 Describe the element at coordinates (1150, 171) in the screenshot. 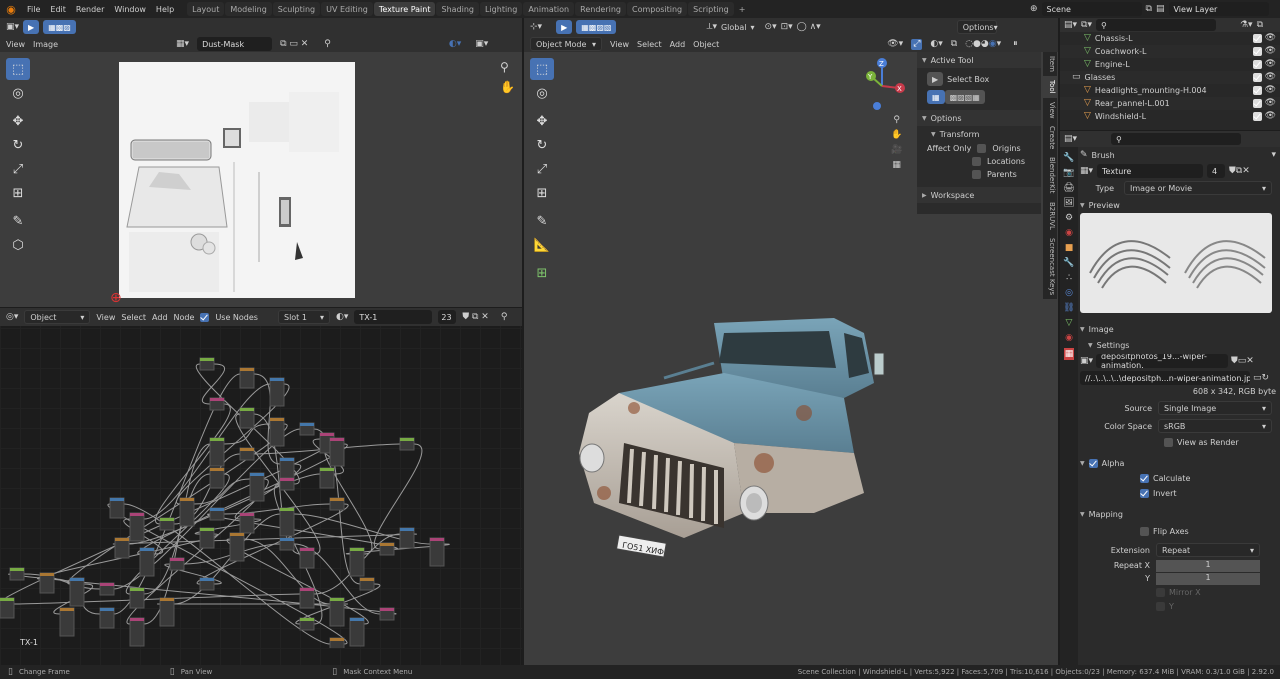

I see `texture-name-field: Texture` at that location.